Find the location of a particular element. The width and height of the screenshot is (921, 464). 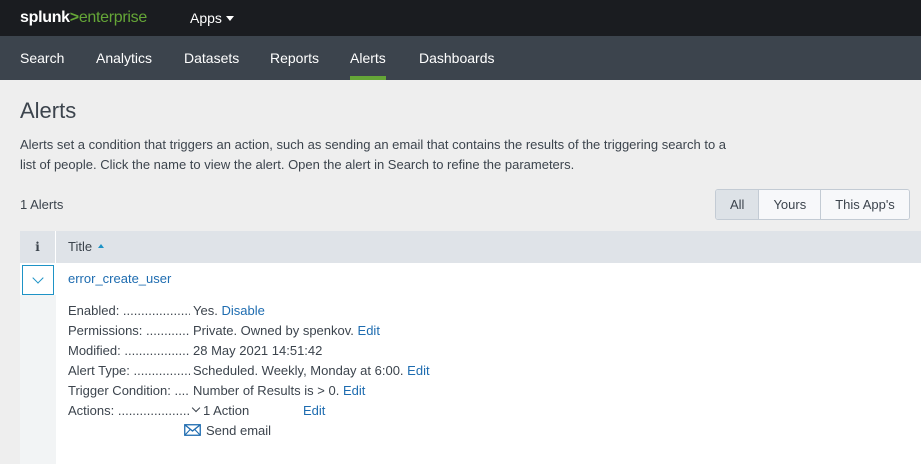

filter-all-button: All is located at coordinates (738, 204).